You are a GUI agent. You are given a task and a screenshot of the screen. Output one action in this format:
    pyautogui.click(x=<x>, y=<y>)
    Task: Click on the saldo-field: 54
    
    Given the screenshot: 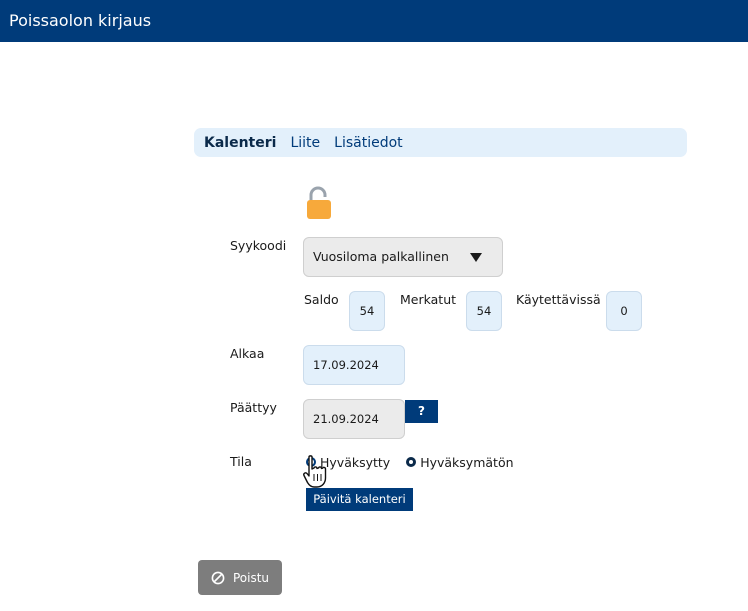 What is the action you would take?
    pyautogui.click(x=367, y=311)
    